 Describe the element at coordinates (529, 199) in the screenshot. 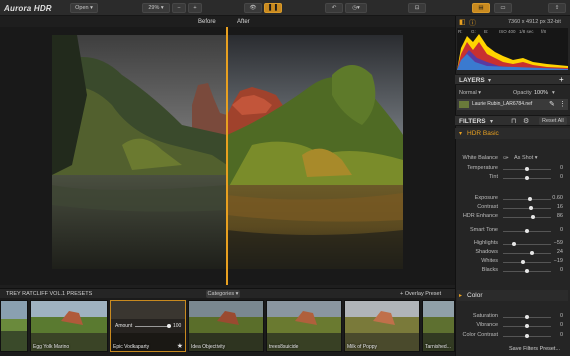

I see `exposure-slider-knob` at that location.